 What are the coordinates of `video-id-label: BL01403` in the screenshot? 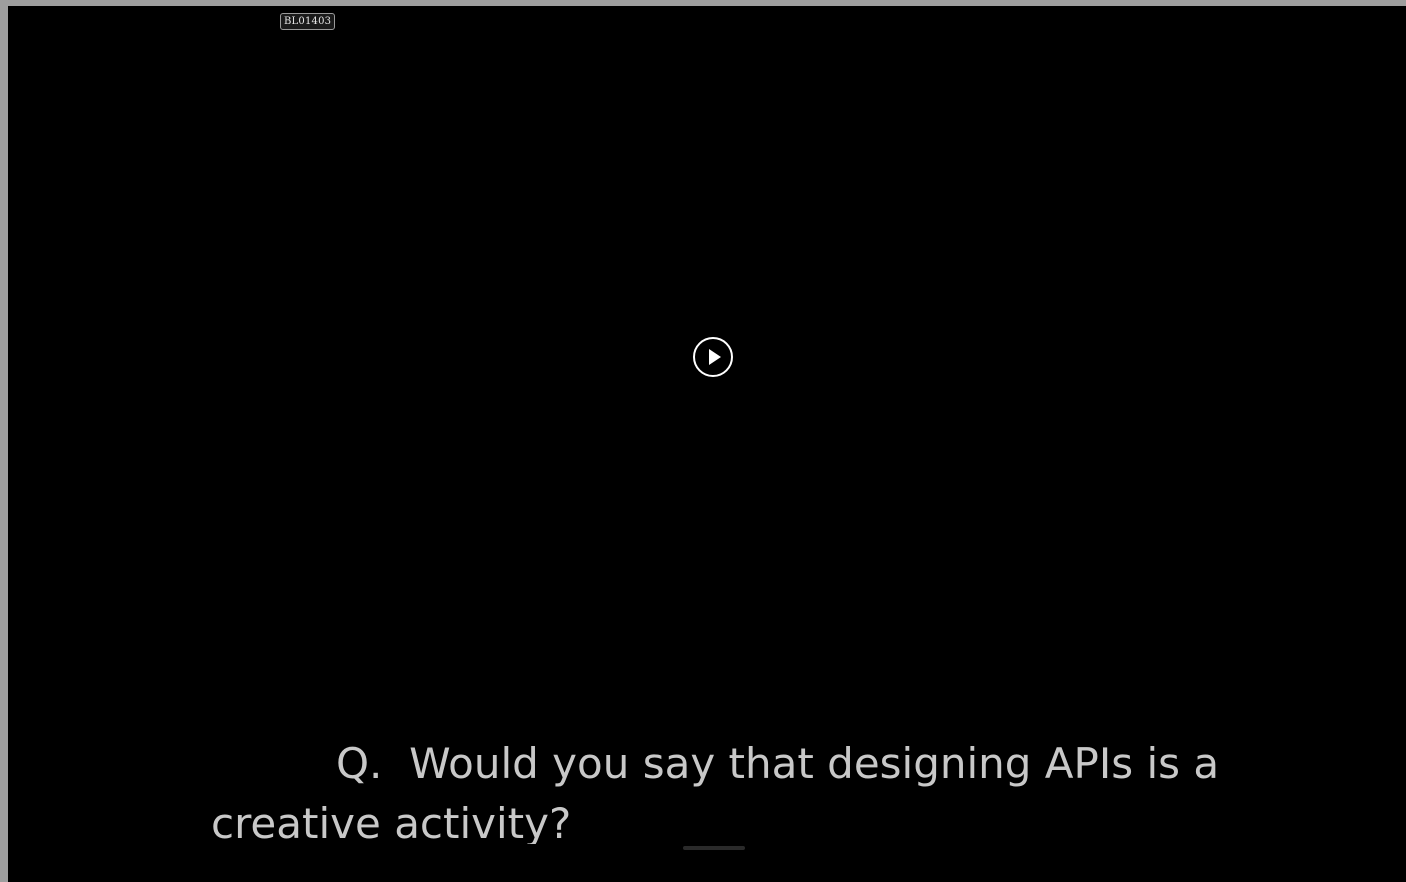 It's located at (308, 21).